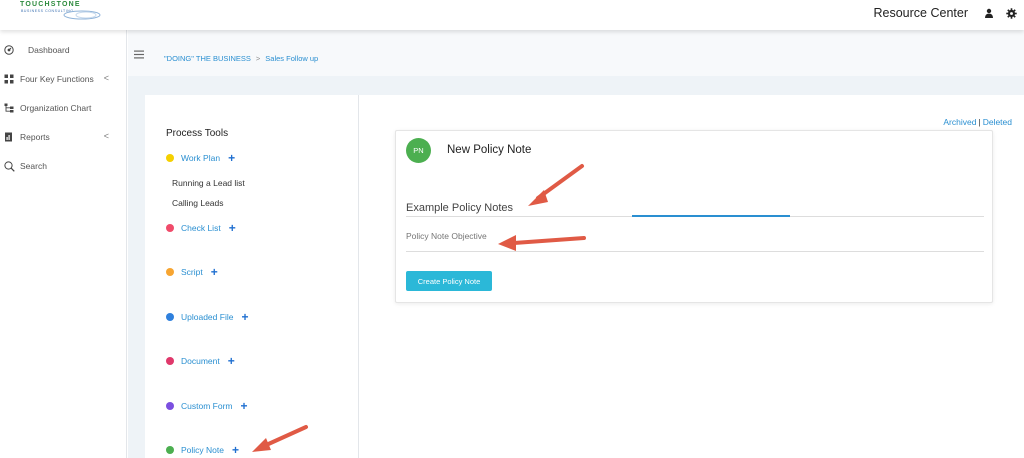 This screenshot has width=1024, height=458. I want to click on company-logo: TOUCHSTONE BUSINESS CONSULTING, so click(61, 11).